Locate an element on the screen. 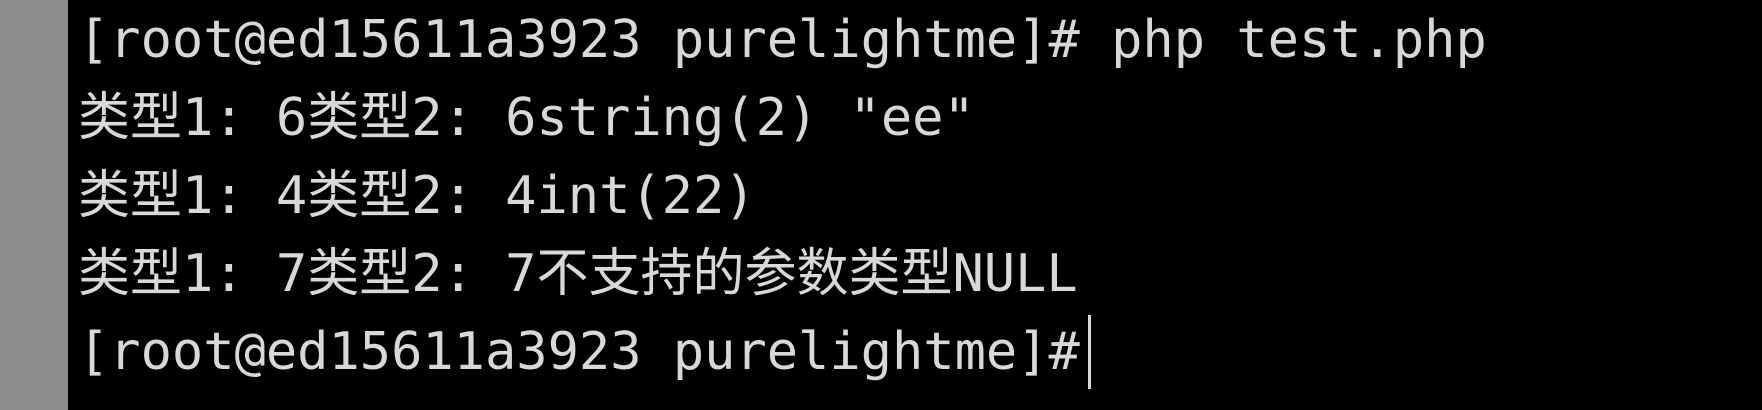 The width and height of the screenshot is (1762, 410). output-text: 类型1: 6类型2: 6string(2) "ee" is located at coordinates (526, 118).